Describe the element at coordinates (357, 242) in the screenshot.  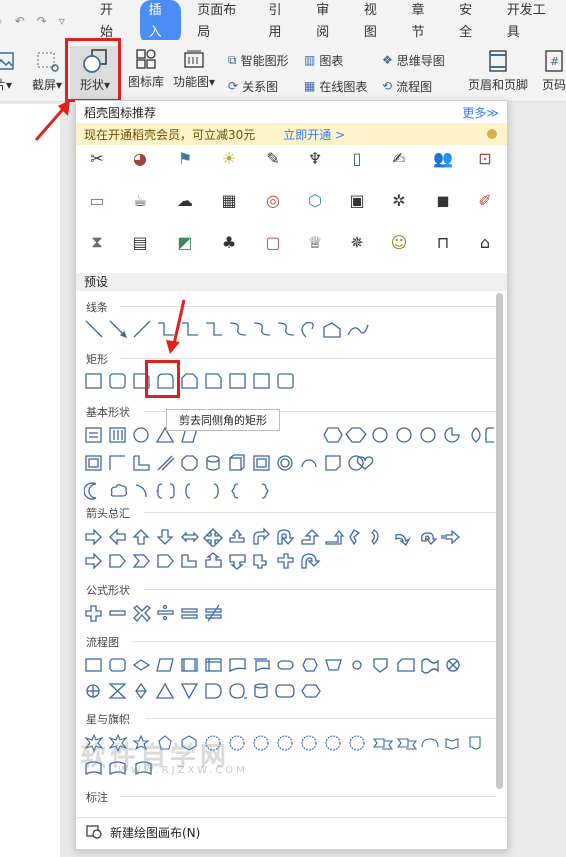
I see `crab-icon: ✵` at that location.